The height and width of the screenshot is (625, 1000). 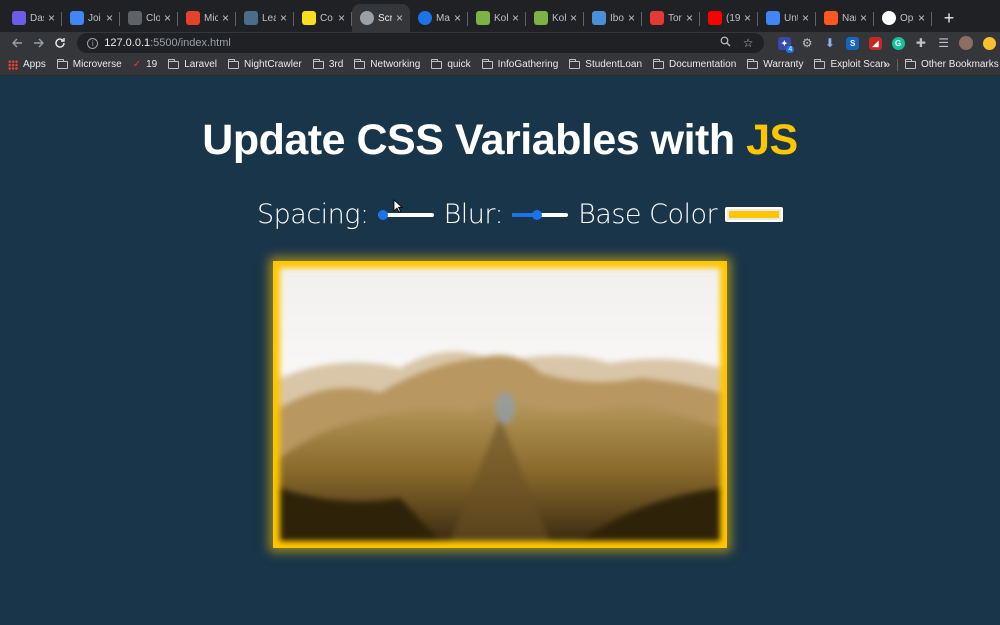 I want to click on bookmark-item: Apps, so click(x=27, y=64).